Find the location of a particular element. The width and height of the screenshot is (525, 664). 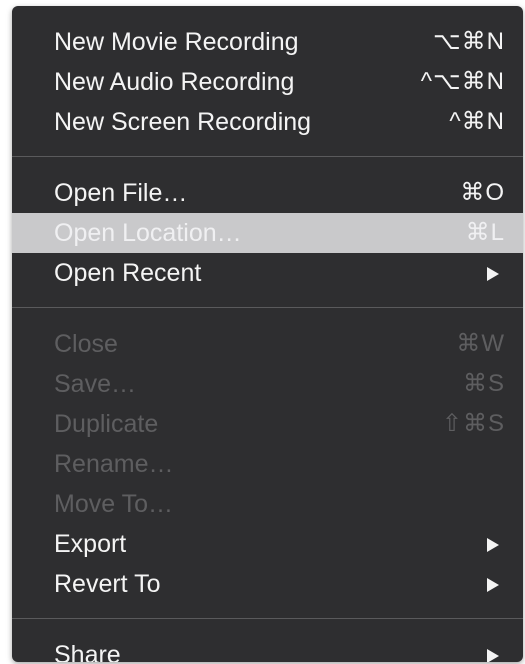

menu-item-open-file: Open File… ⌘O is located at coordinates (267, 193).